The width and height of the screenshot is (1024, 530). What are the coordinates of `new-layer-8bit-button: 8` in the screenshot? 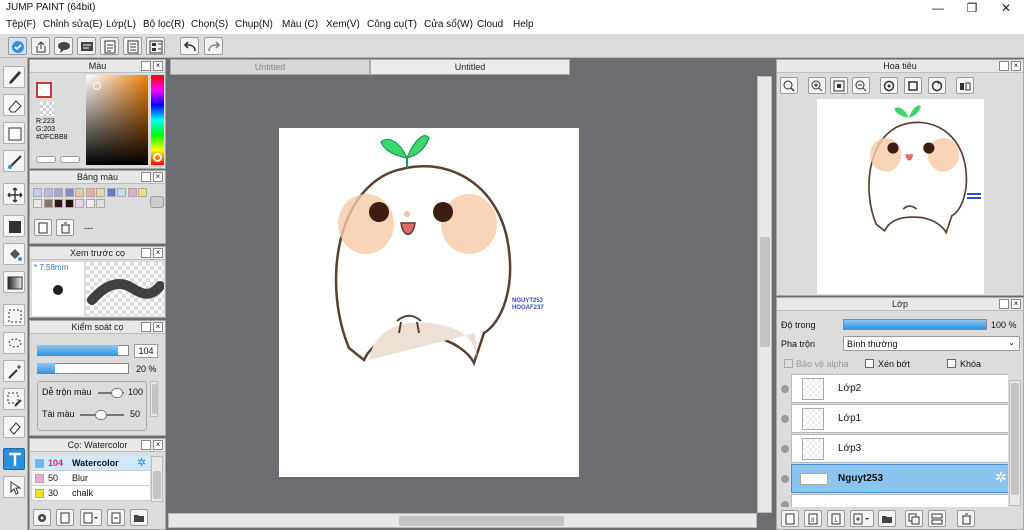 It's located at (813, 518).